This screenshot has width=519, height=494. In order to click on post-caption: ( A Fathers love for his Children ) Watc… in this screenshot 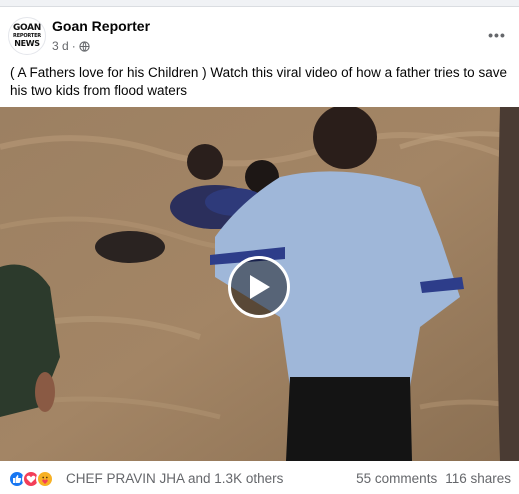, I will do `click(258, 81)`.